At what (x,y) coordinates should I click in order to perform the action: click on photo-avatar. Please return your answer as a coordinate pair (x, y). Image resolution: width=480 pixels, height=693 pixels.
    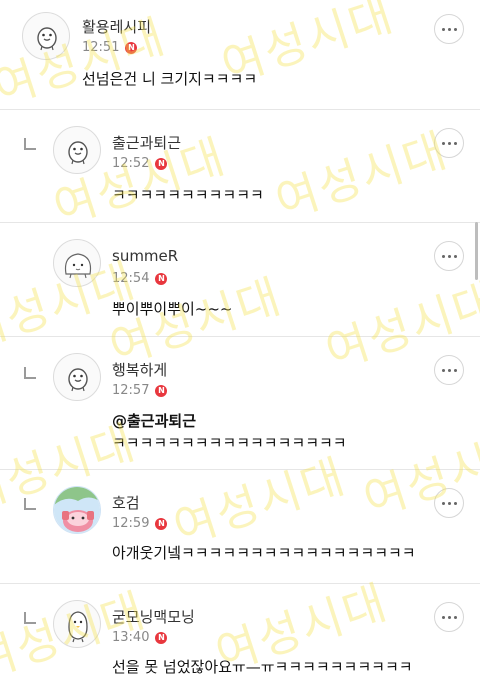
    Looking at the image, I should click on (77, 510).